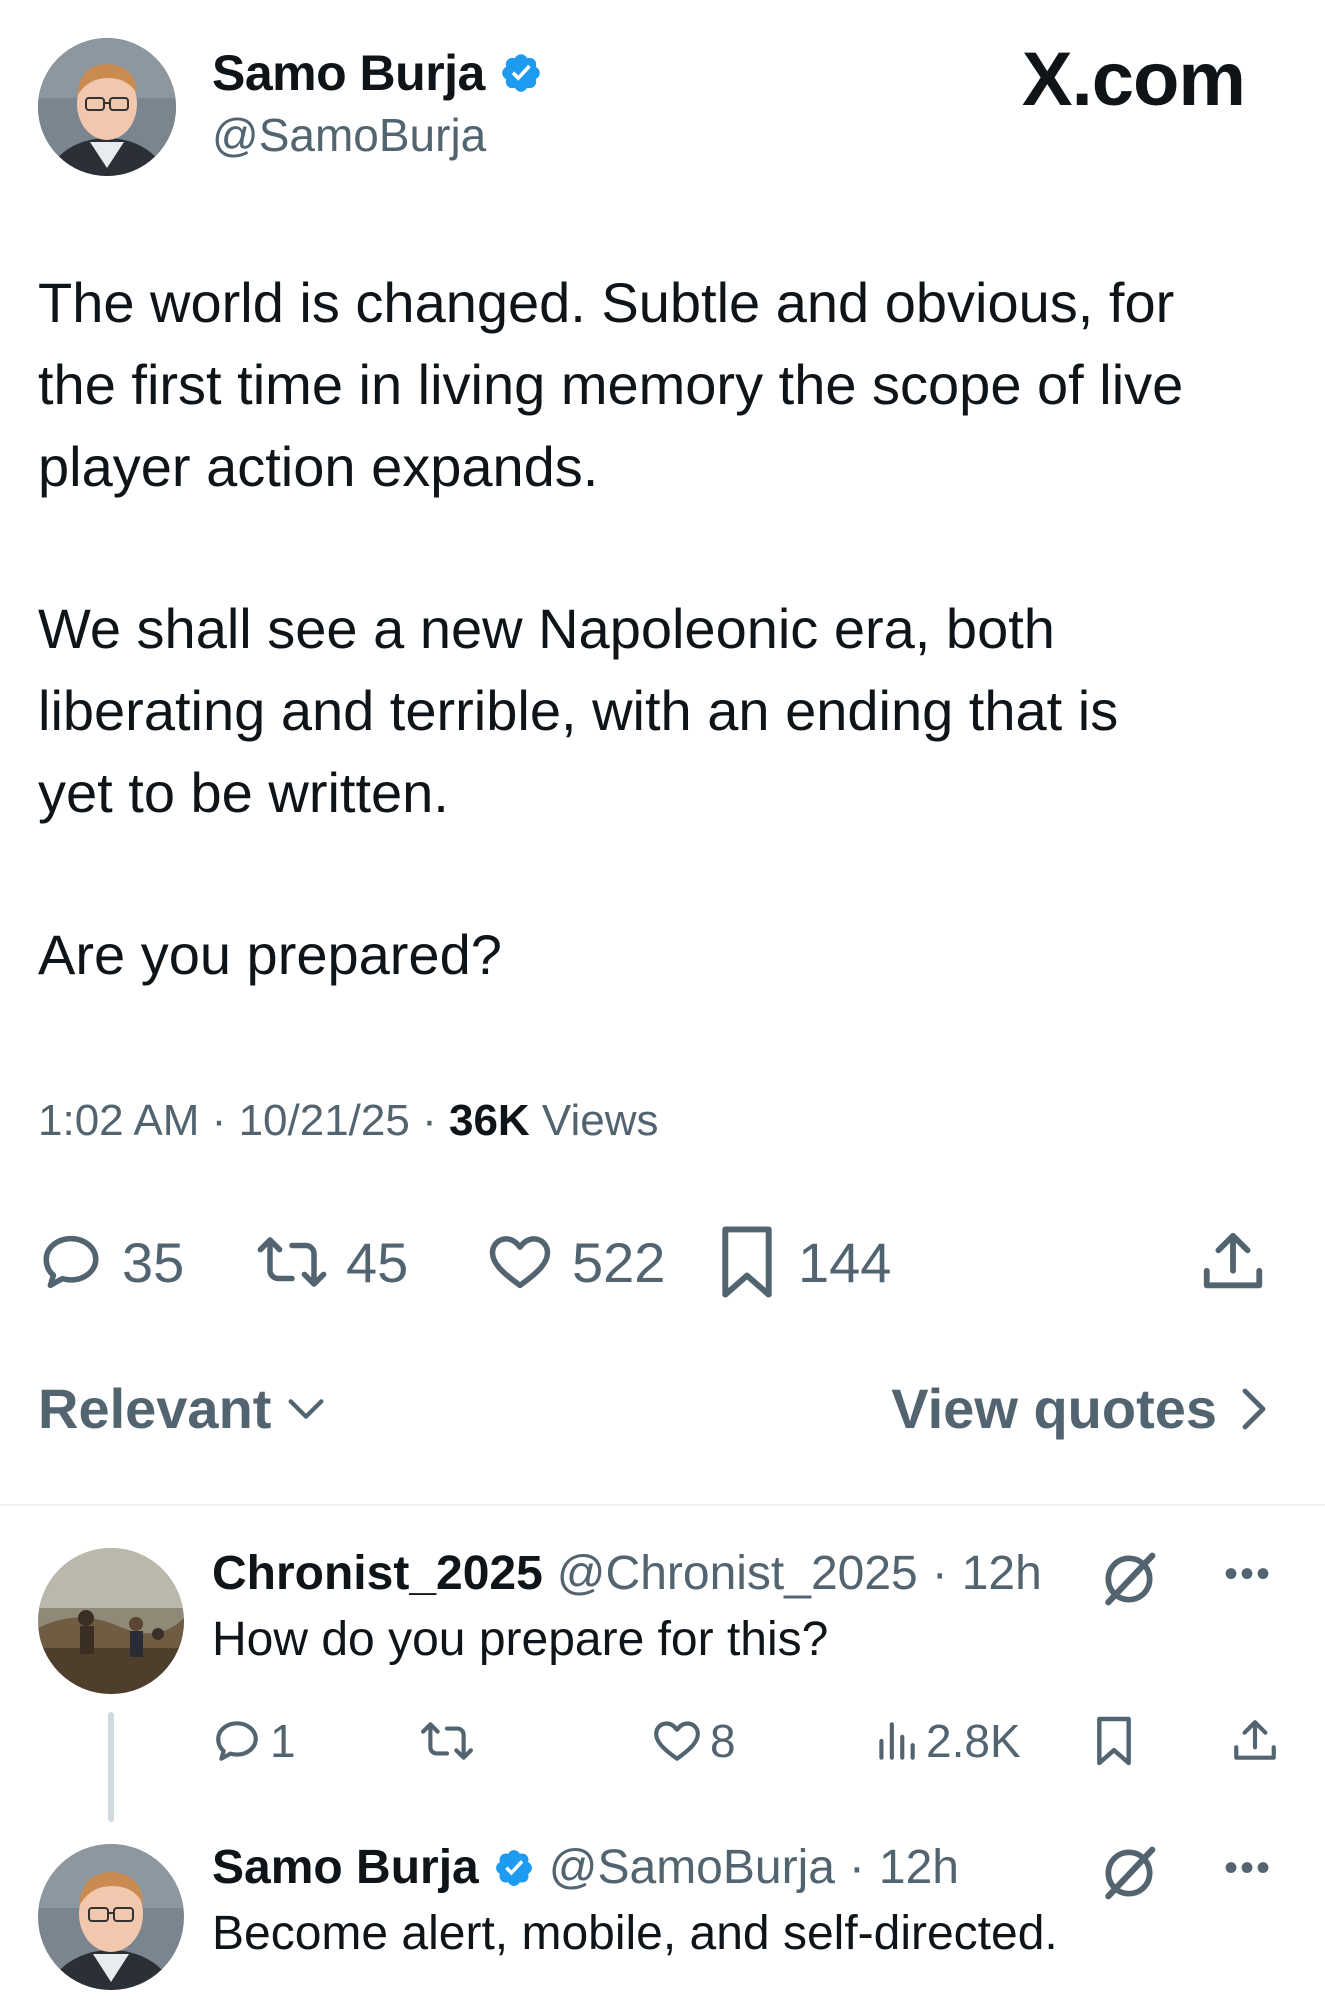 This screenshot has width=1325, height=2000. I want to click on share-button, so click(1233, 1262).